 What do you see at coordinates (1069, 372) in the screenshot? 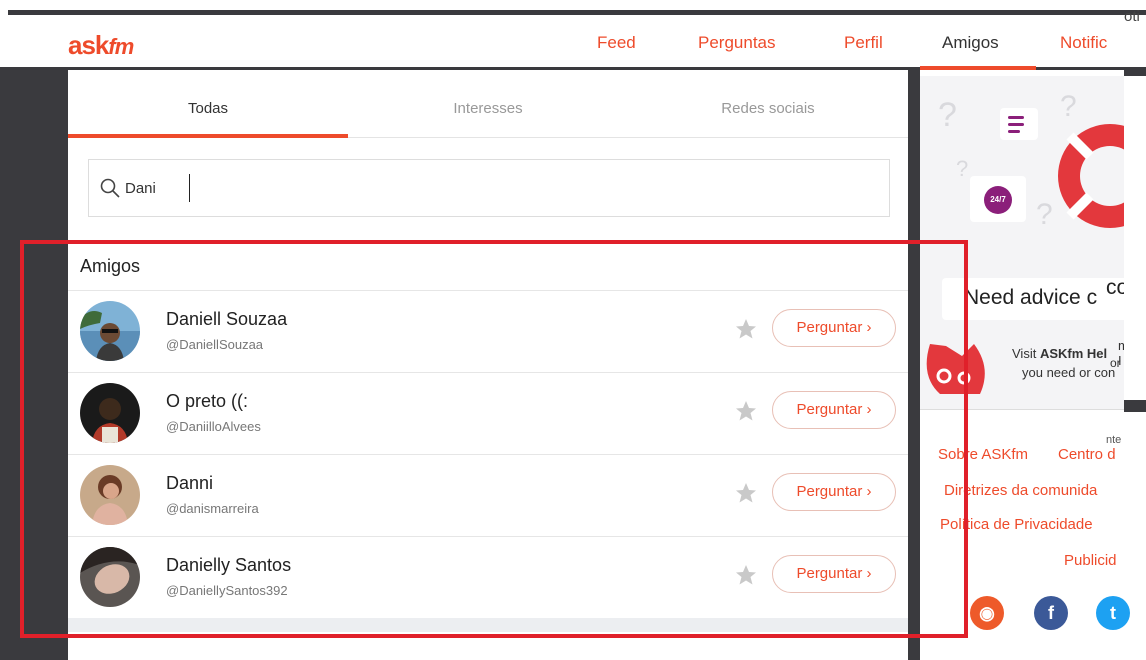
I see `promo-text-line2: you need or con` at bounding box center [1069, 372].